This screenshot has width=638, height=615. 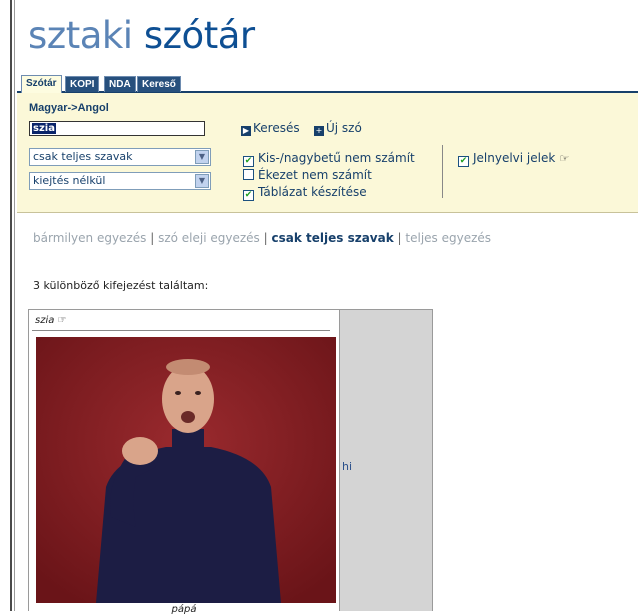 What do you see at coordinates (41, 84) in the screenshot?
I see `tab-szotar: Szótár` at bounding box center [41, 84].